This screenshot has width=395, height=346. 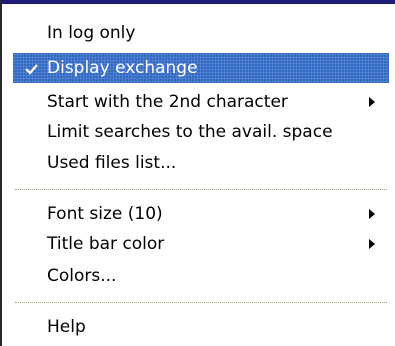 What do you see at coordinates (91, 33) in the screenshot?
I see `menu-item-label: In log only` at bounding box center [91, 33].